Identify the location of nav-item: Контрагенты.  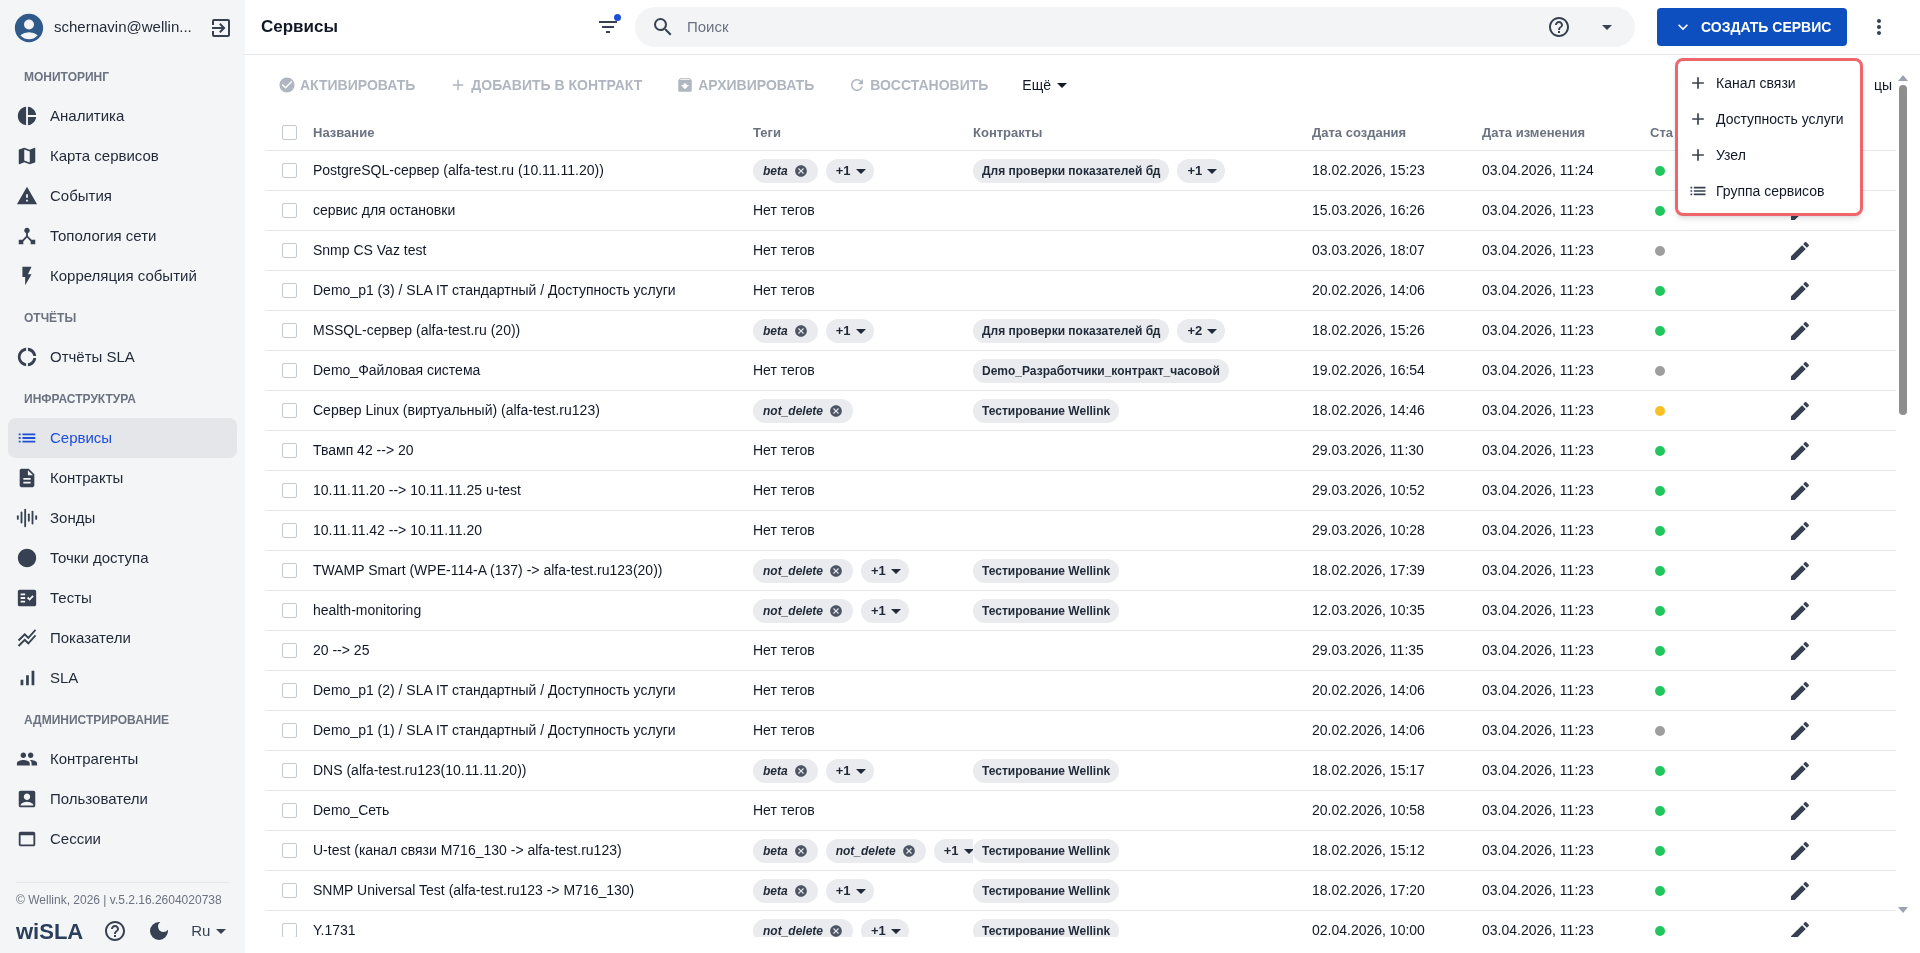
(122, 759).